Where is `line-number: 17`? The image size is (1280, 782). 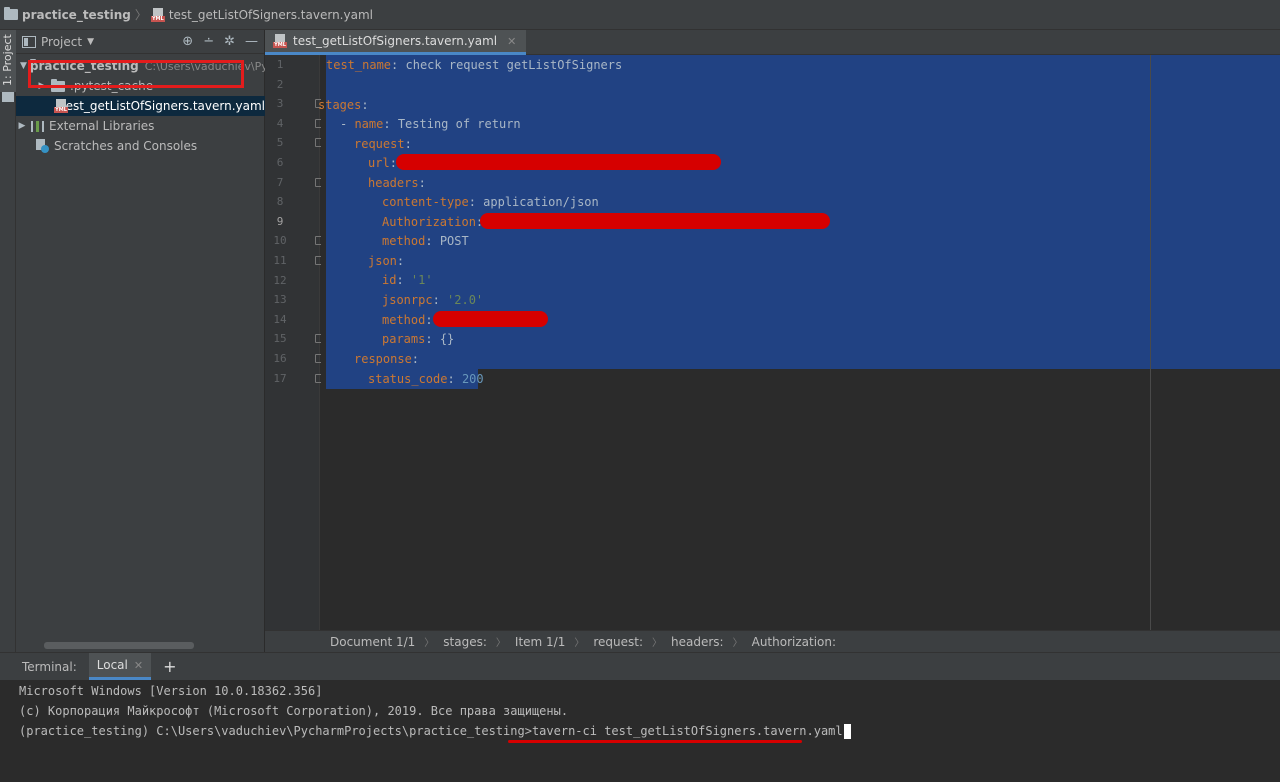 line-number: 17 is located at coordinates (280, 378).